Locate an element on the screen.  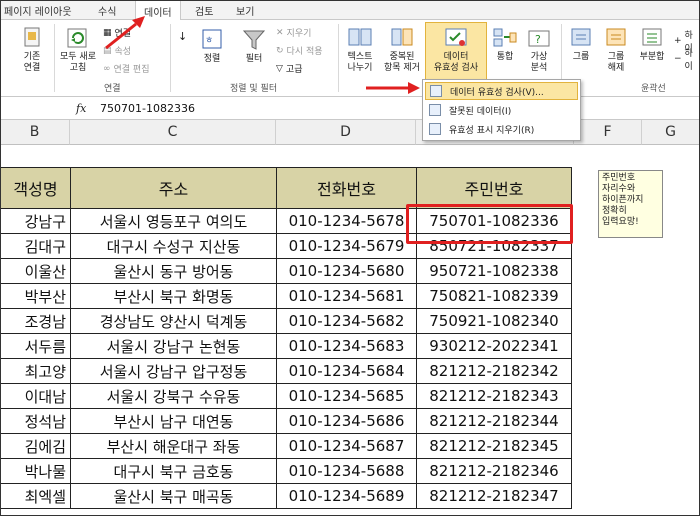
group-button: 그룹 is located at coordinates (581, 44).